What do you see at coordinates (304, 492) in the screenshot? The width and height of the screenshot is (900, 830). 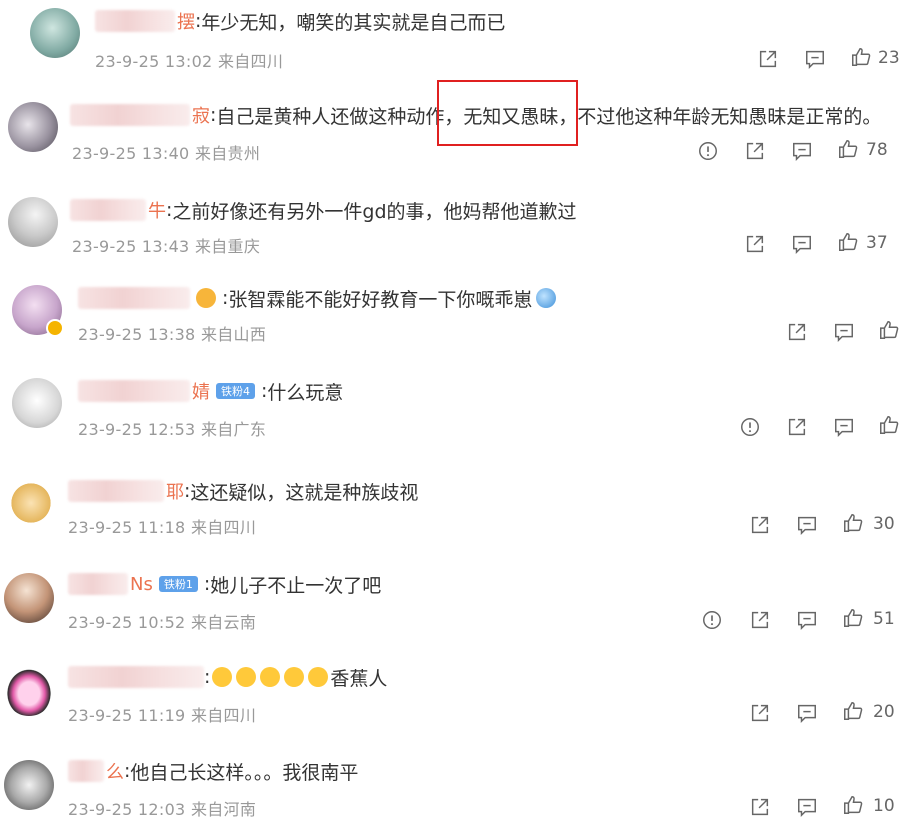 I see `comment-text: 这还疑似，这就是种族歧视` at bounding box center [304, 492].